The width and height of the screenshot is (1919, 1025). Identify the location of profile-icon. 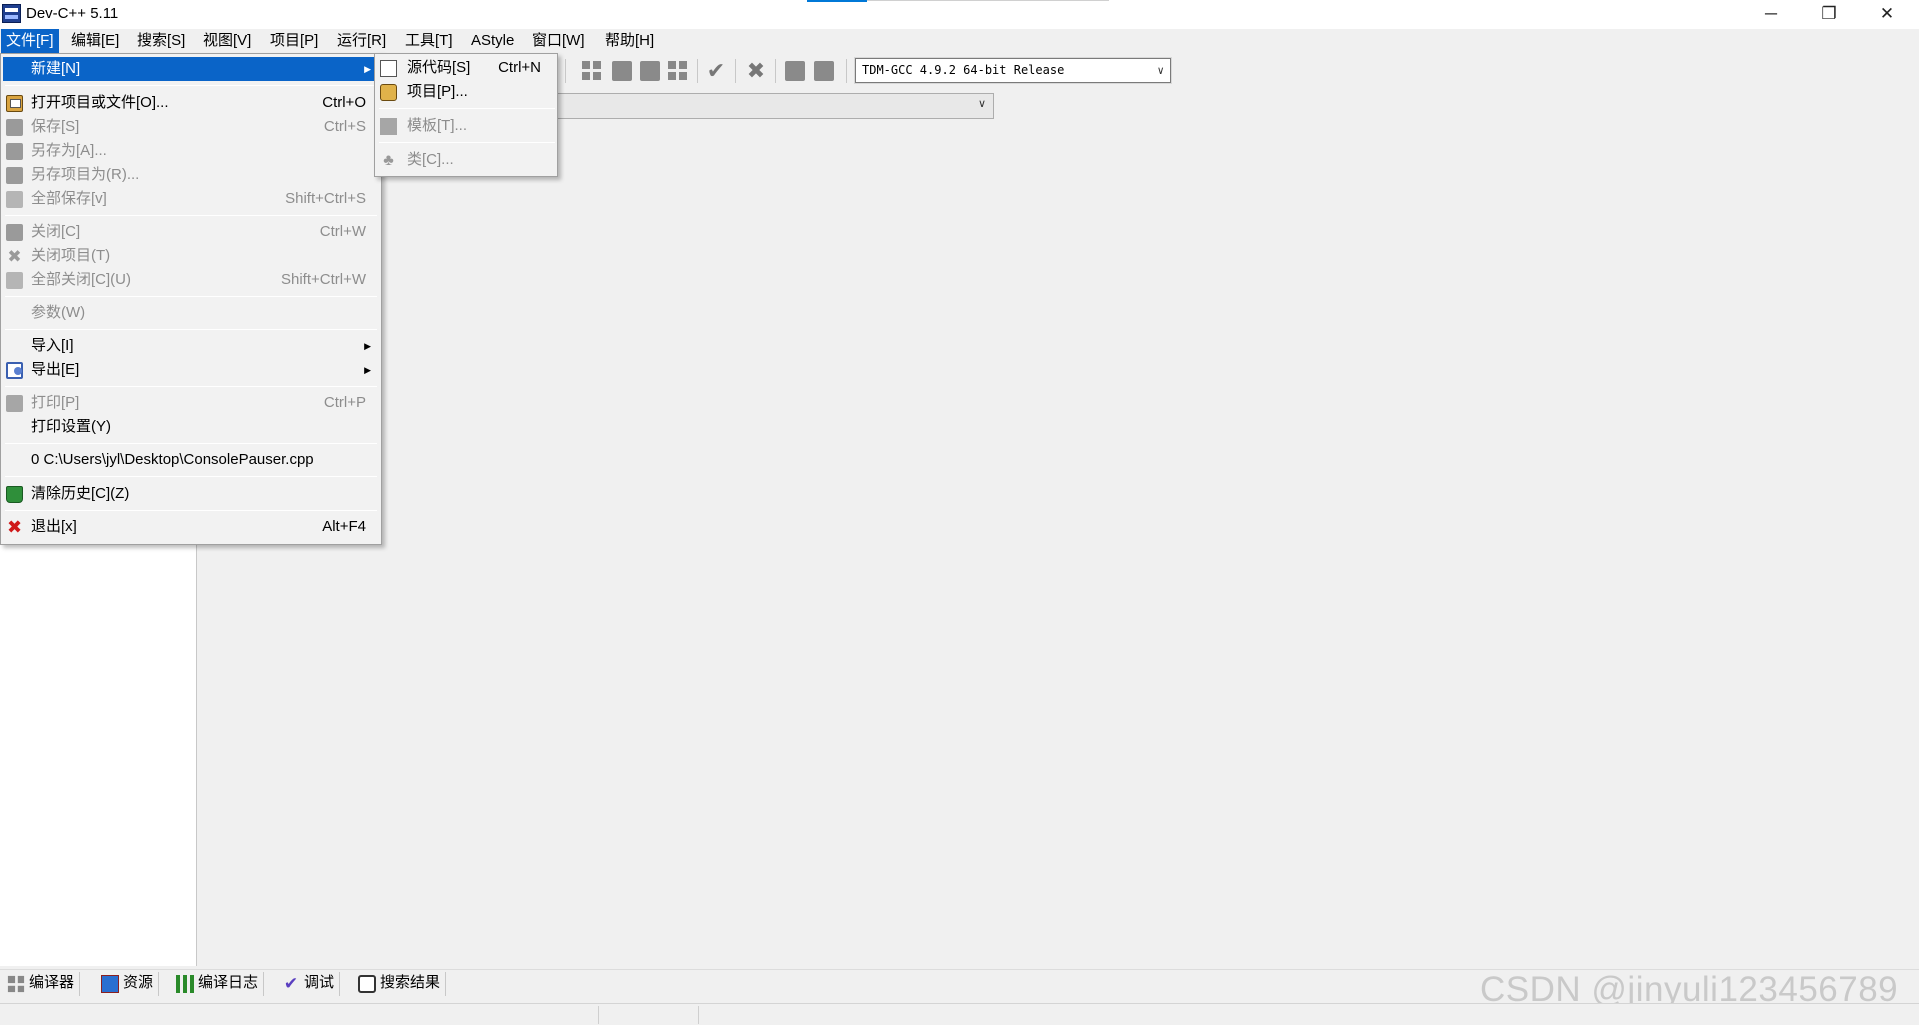
(795, 71).